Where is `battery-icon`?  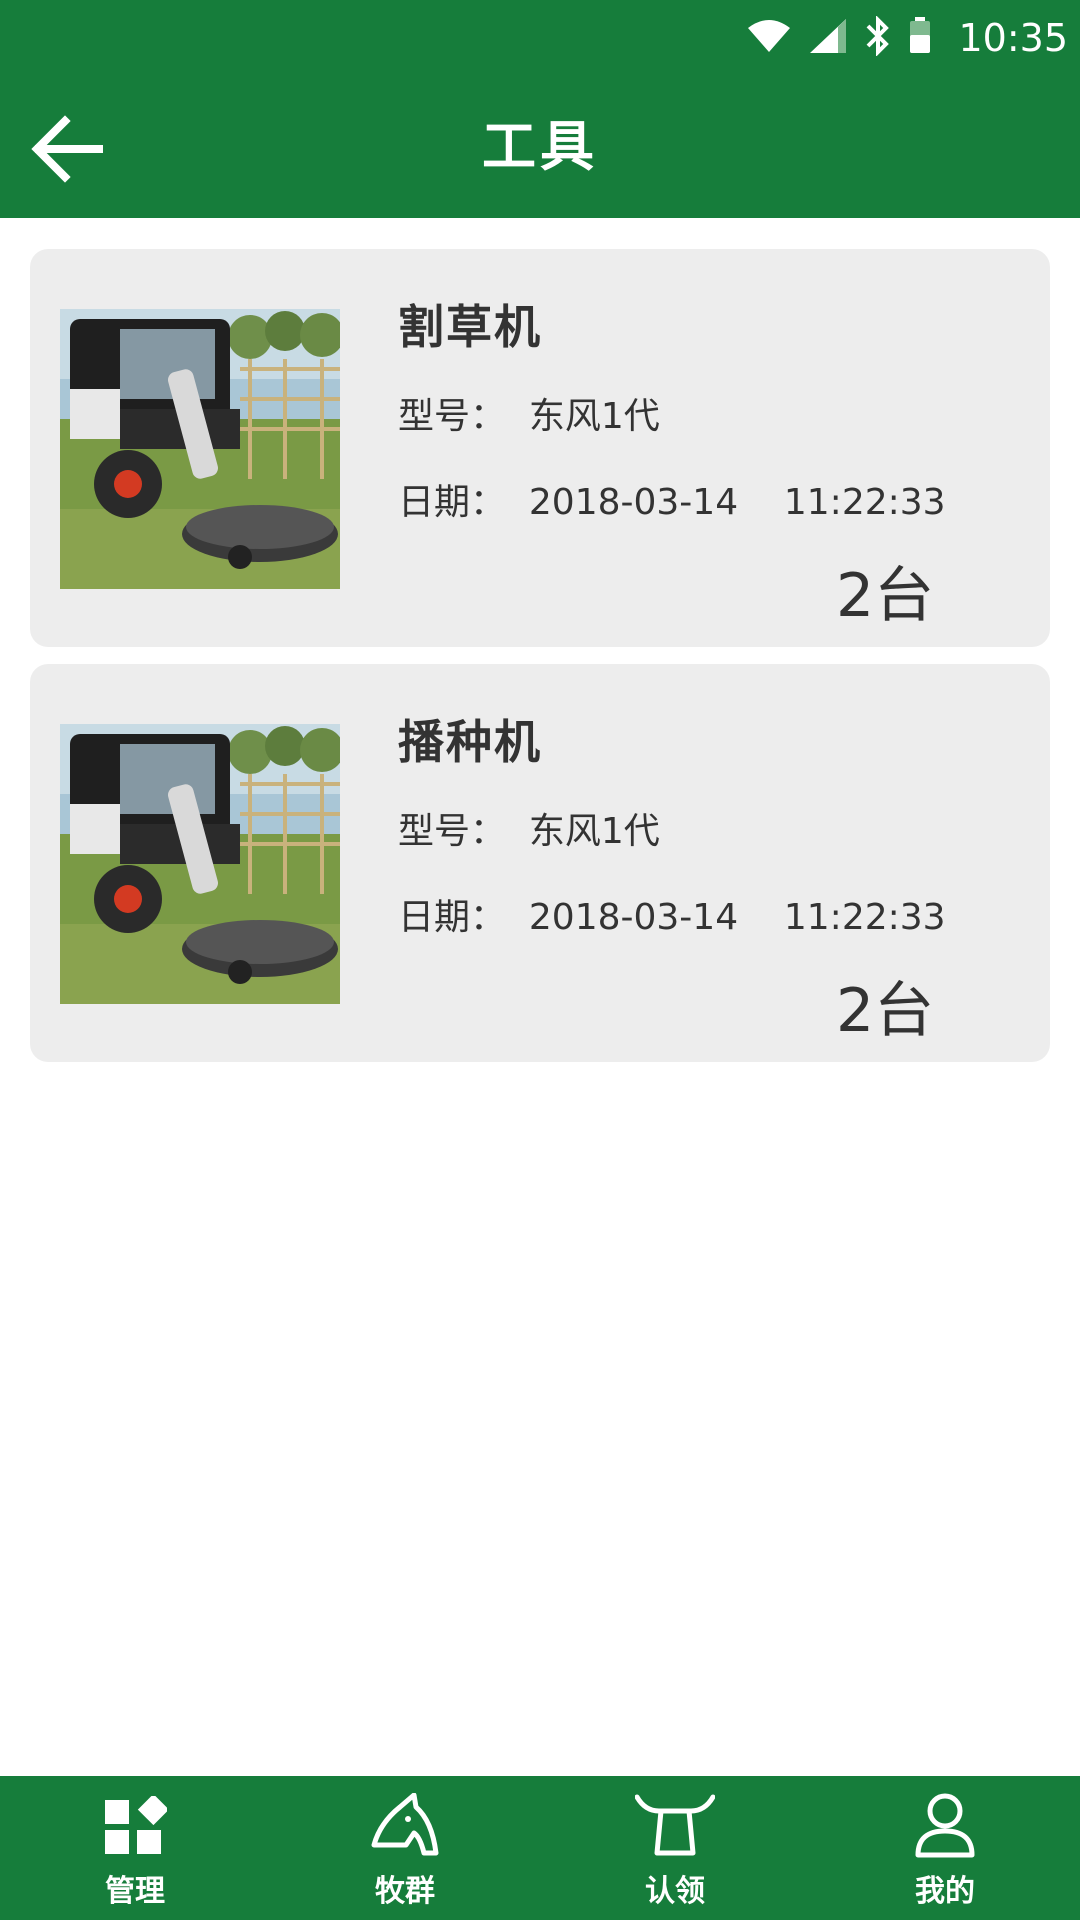
battery-icon is located at coordinates (920, 38).